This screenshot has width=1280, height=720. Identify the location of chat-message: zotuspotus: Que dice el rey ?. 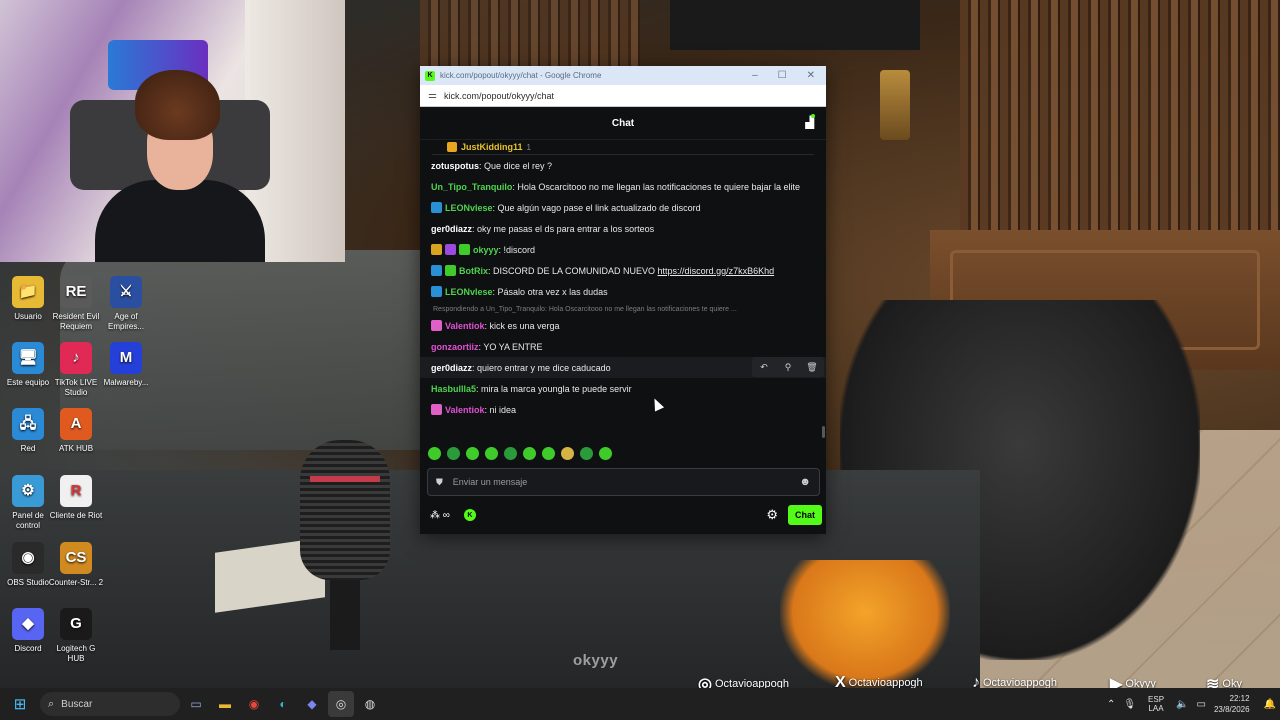
(623, 165).